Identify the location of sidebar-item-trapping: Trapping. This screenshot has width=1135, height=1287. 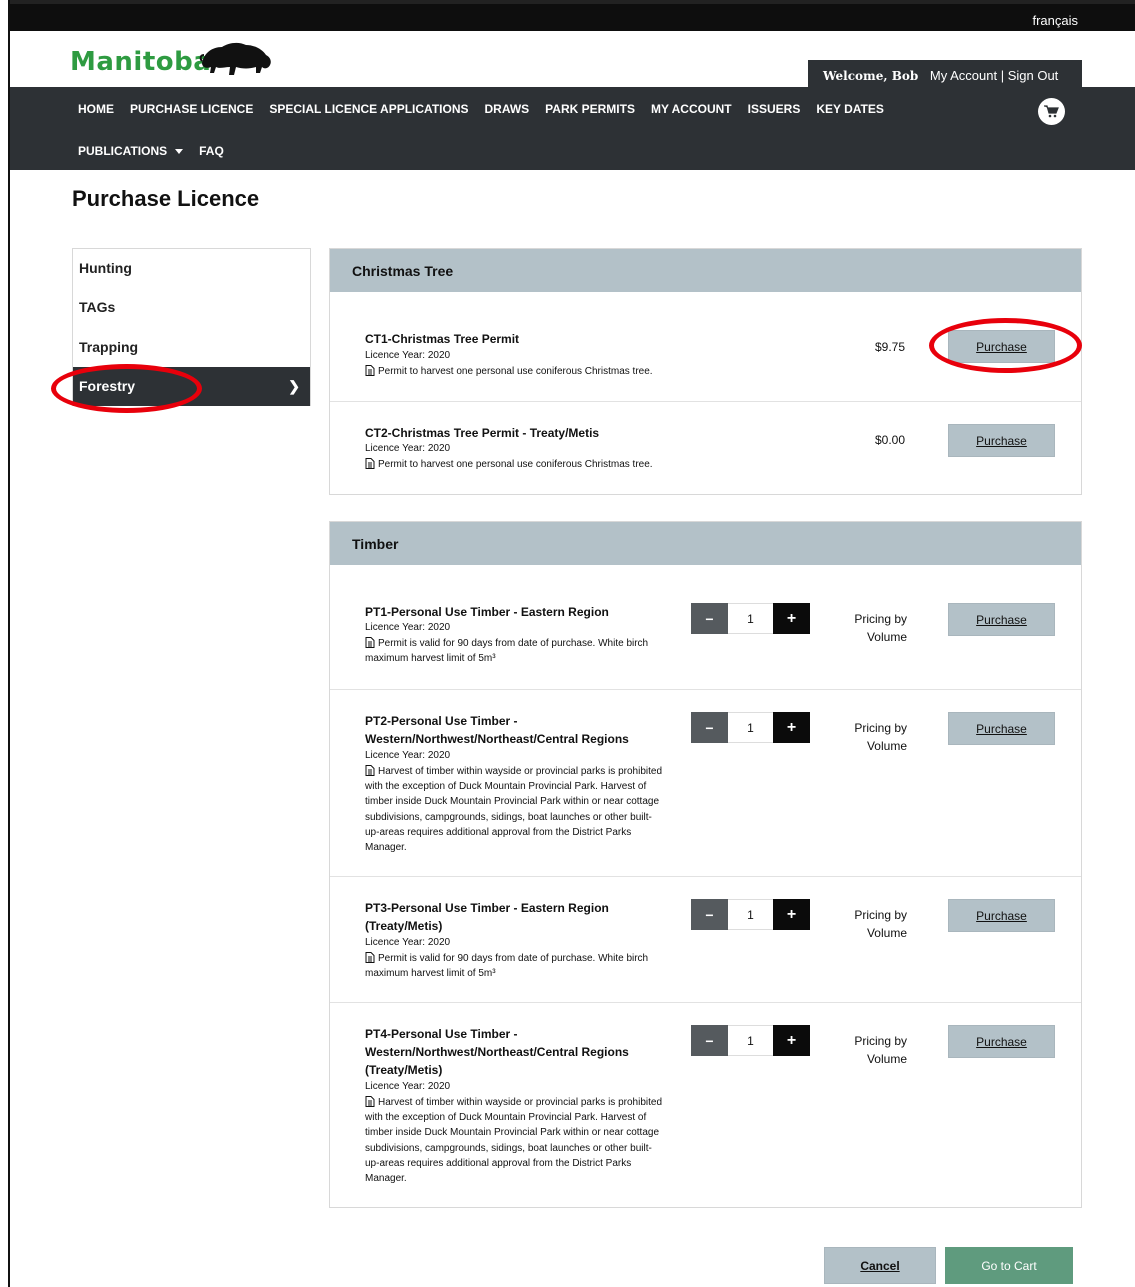
(191, 347).